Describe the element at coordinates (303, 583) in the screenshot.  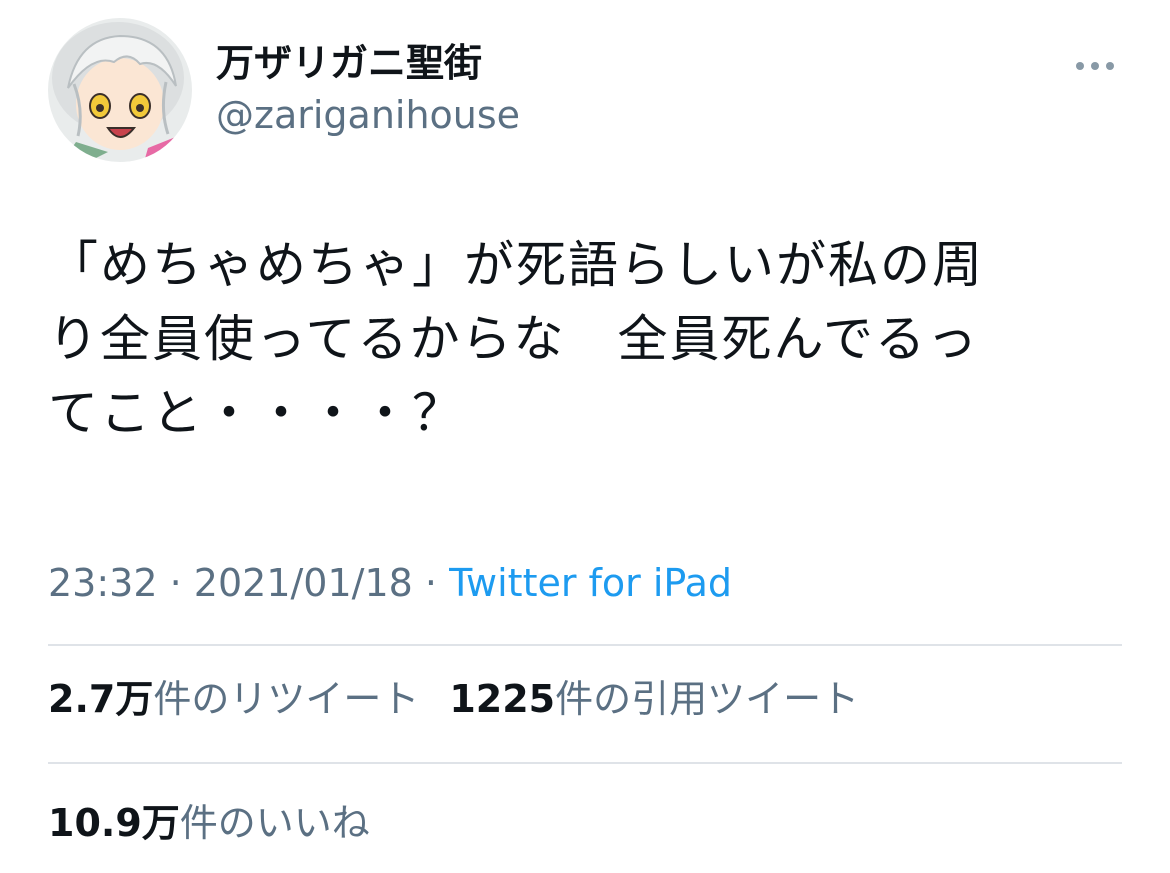
I see `tweet-date: 2021/01/18` at that location.